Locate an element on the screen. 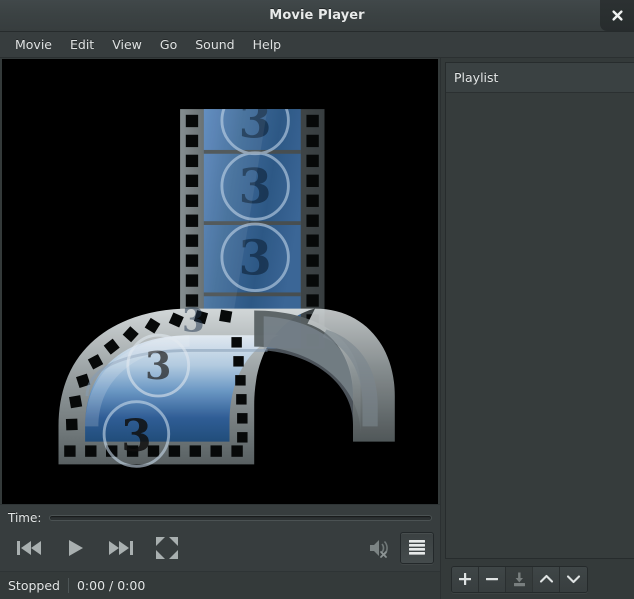  playlist-header-label: Playlist is located at coordinates (476, 77).